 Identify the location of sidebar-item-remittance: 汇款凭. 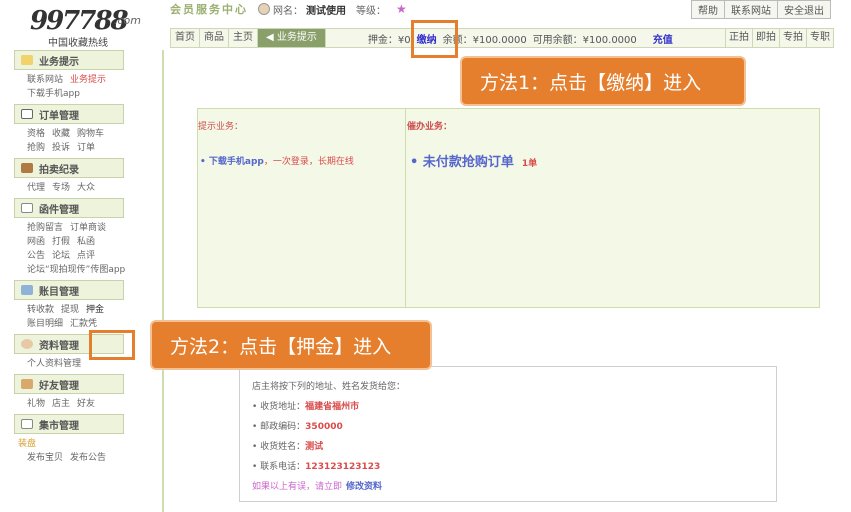
(83, 324).